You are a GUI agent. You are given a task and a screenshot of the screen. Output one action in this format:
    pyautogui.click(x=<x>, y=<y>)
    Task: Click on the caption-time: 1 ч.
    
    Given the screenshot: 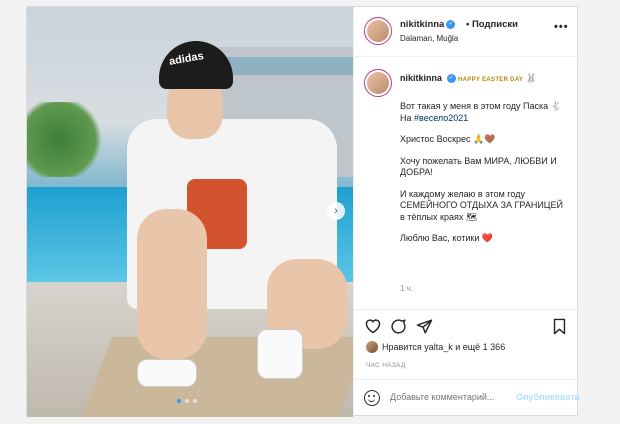 What is the action you would take?
    pyautogui.click(x=407, y=288)
    